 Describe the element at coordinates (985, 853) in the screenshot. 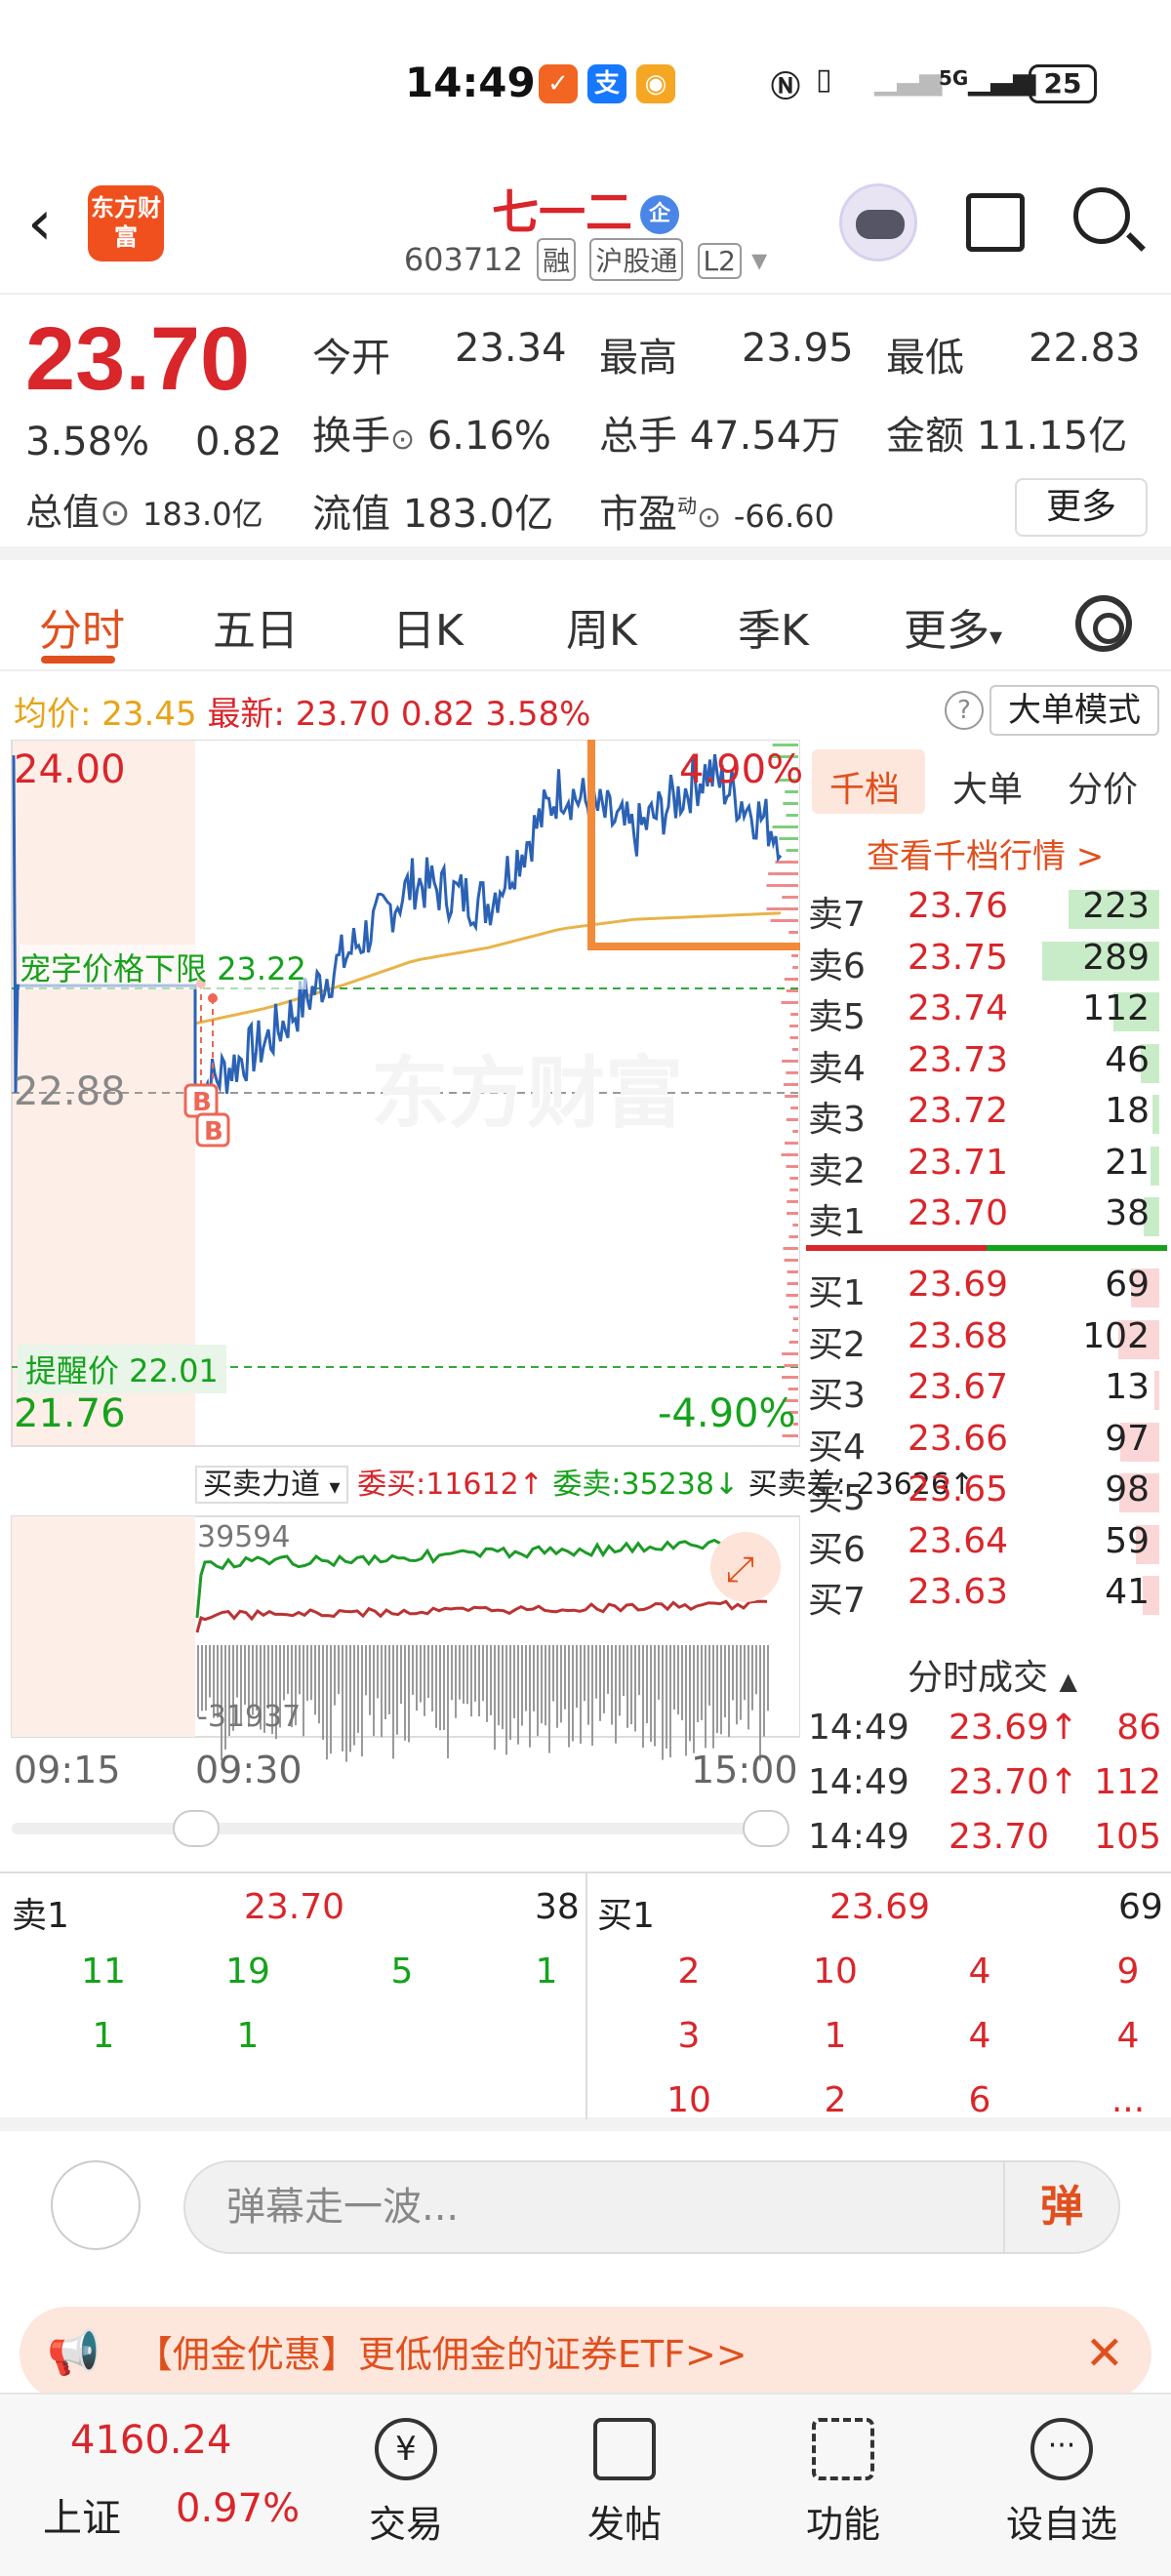

I see `view-depth-link: 查看千档行情 >` at that location.